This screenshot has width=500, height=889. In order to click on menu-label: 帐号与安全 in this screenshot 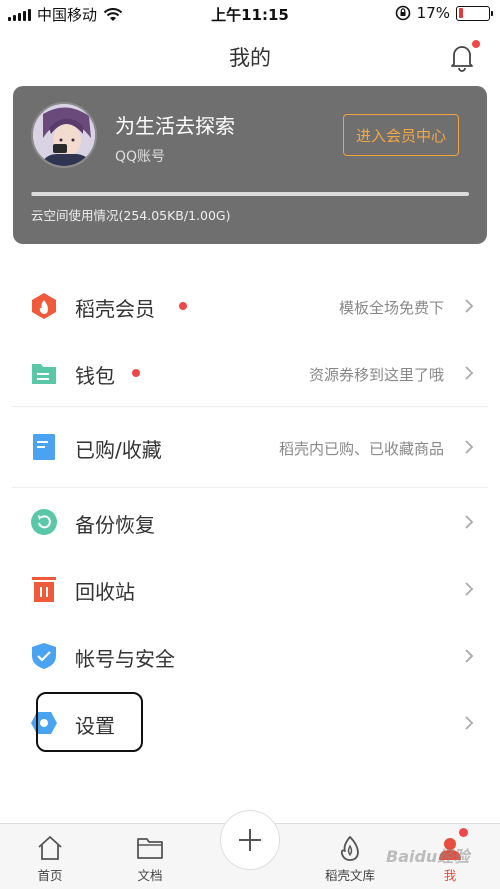, I will do `click(125, 659)`.